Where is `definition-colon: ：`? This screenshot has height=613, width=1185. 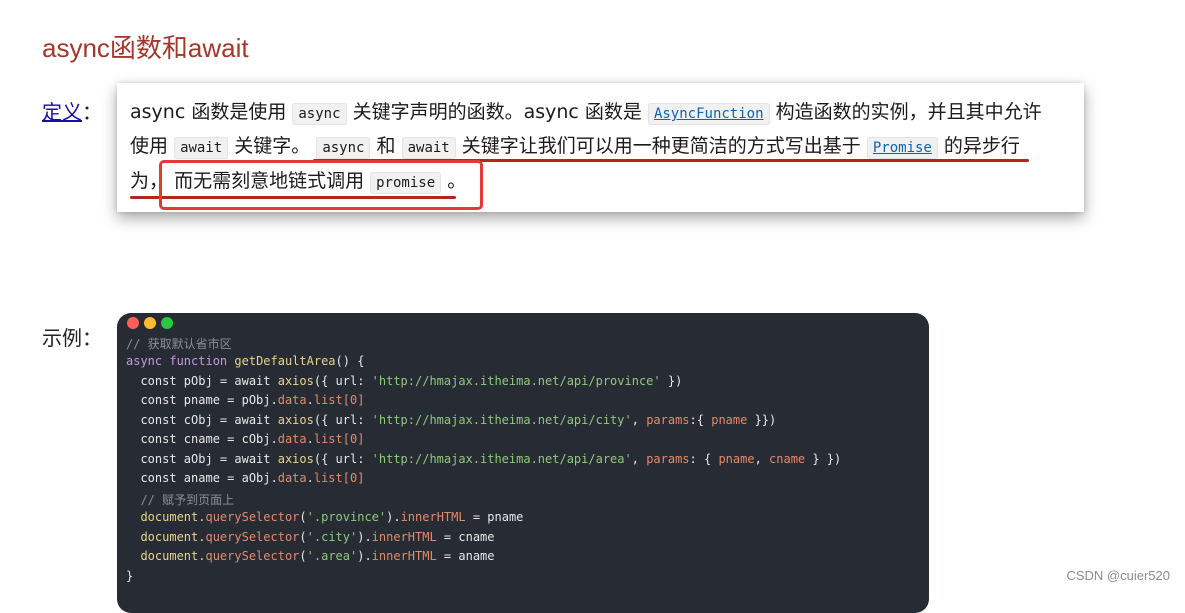
definition-colon: ： is located at coordinates (92, 113).